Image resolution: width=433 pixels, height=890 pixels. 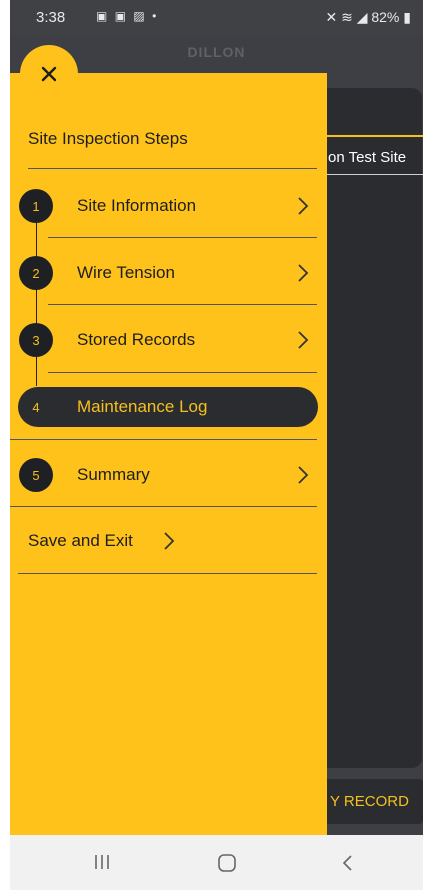 What do you see at coordinates (372, 174) in the screenshot?
I see `background-divider` at bounding box center [372, 174].